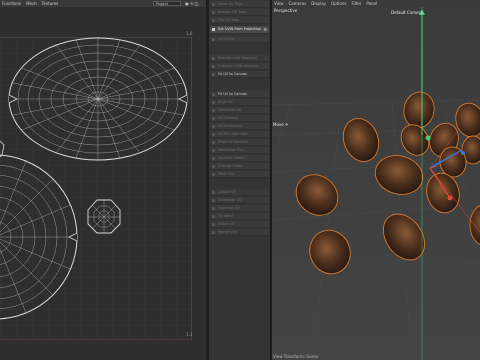 The height and width of the screenshot is (360, 480). I want to click on command-item: Flip UV Tags, so click(239, 20).